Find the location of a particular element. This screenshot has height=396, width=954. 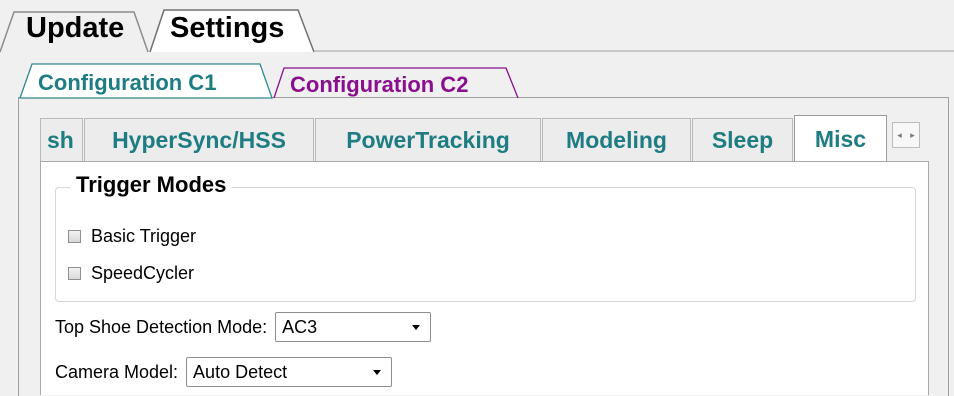

tab-sleep: Sleep is located at coordinates (742, 140).